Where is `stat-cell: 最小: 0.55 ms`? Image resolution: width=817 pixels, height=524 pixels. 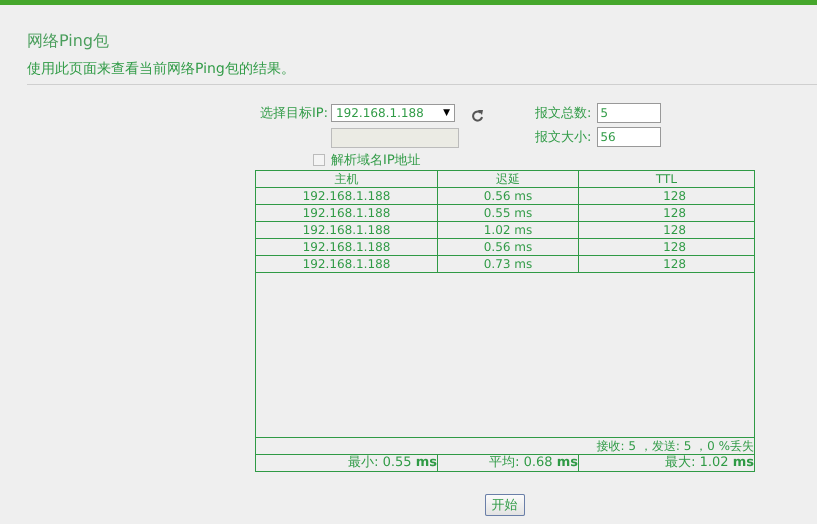 stat-cell: 最小: 0.55 ms is located at coordinates (347, 463).